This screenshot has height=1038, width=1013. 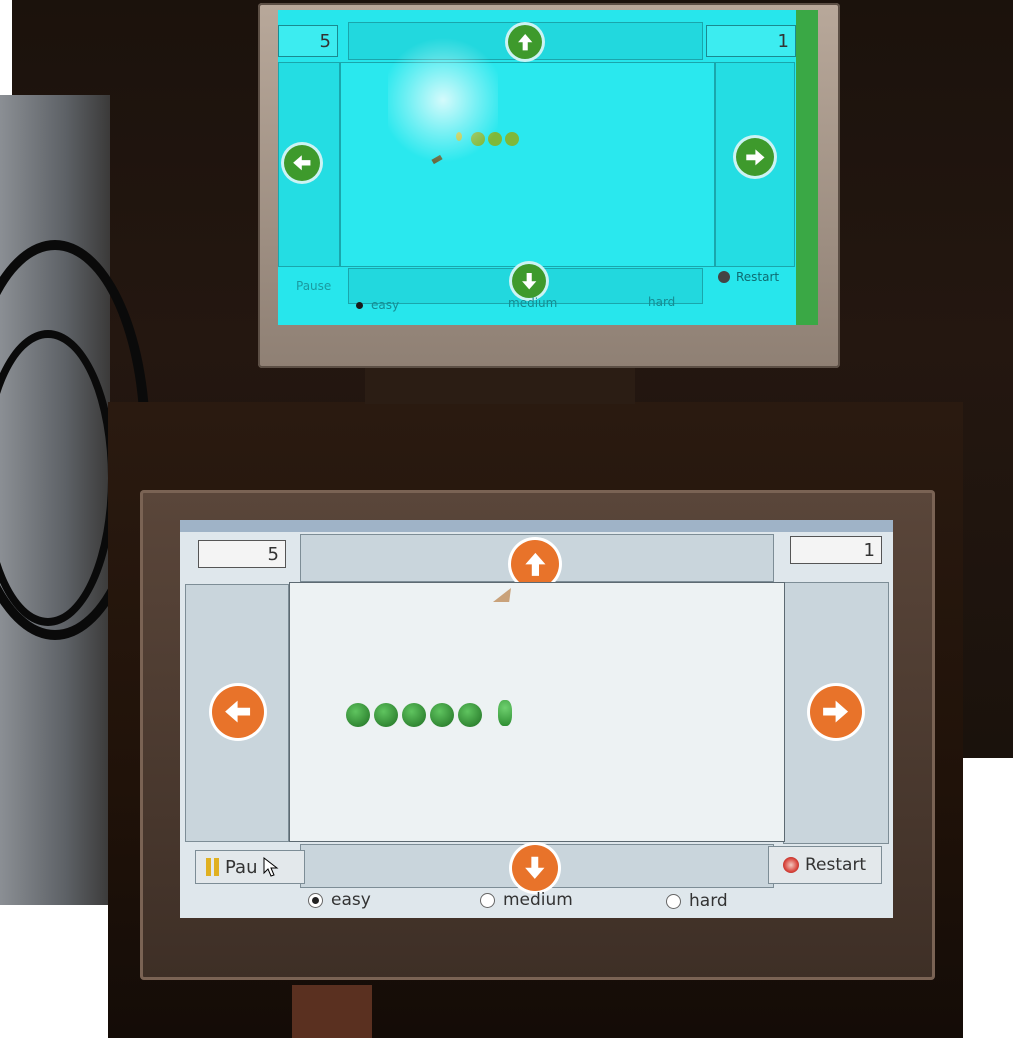 What do you see at coordinates (836, 550) in the screenshot?
I see `bottom-score-right: 1` at bounding box center [836, 550].